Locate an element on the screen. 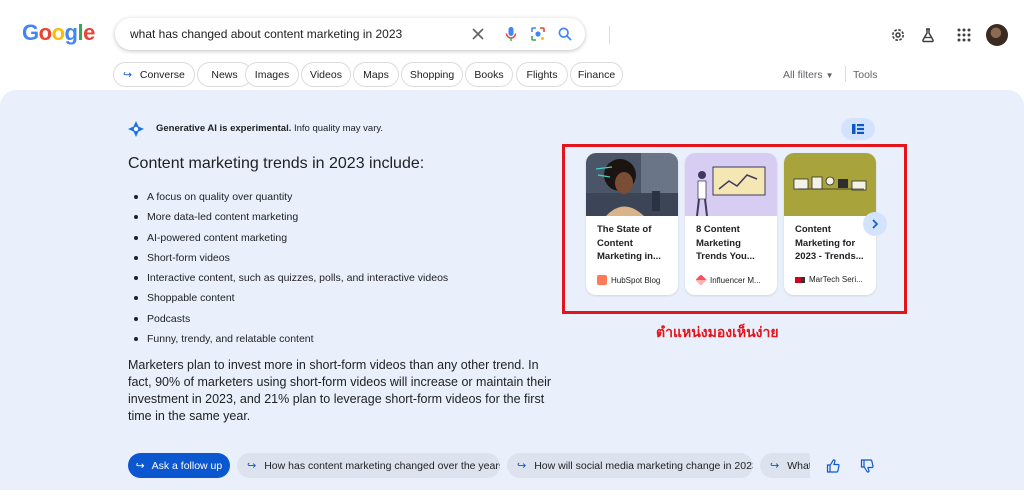 The height and width of the screenshot is (497, 1024). list-item: Short-form videos is located at coordinates (290, 258).